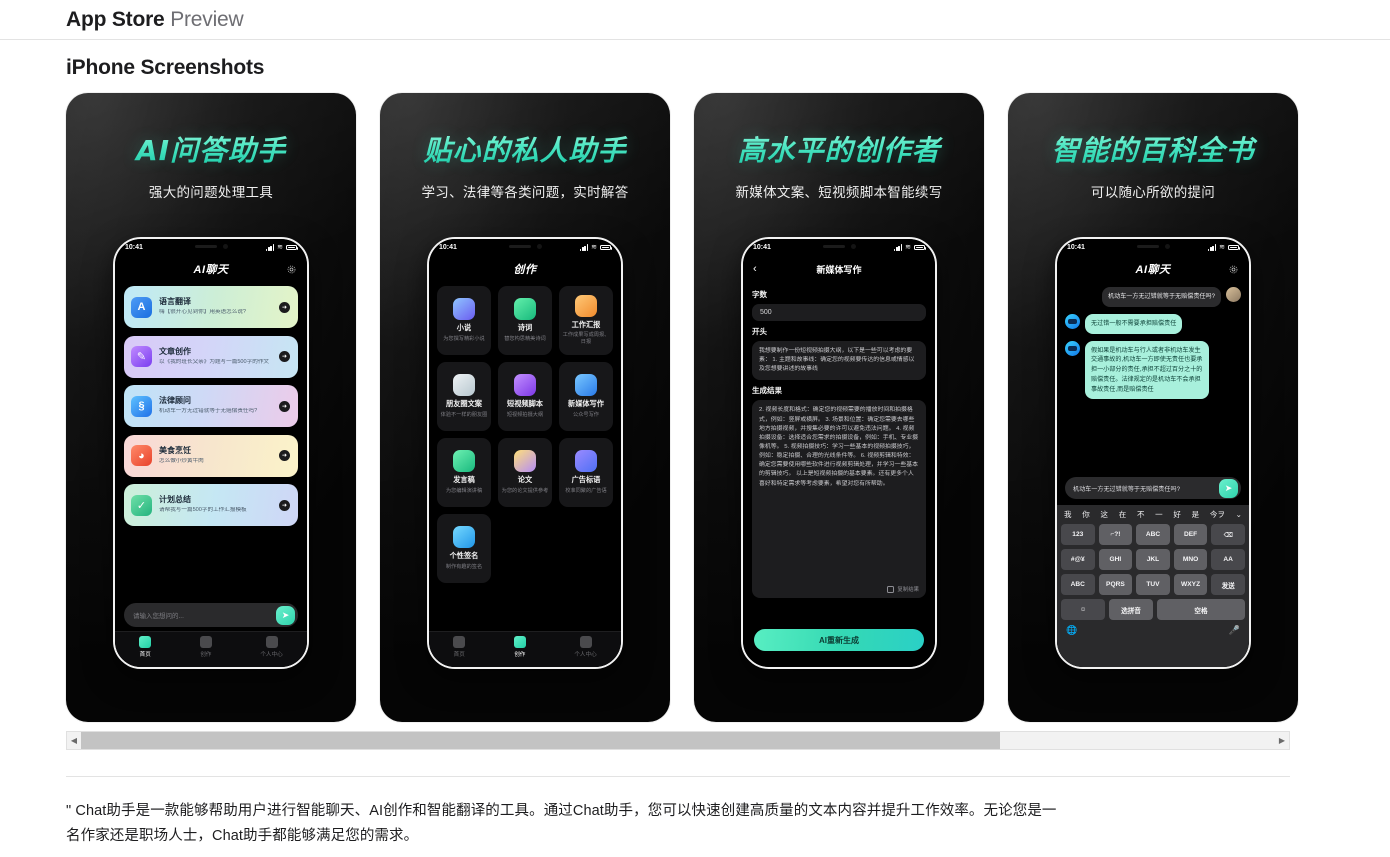 The height and width of the screenshot is (857, 1390). I want to click on suggestion: 在, so click(1123, 514).